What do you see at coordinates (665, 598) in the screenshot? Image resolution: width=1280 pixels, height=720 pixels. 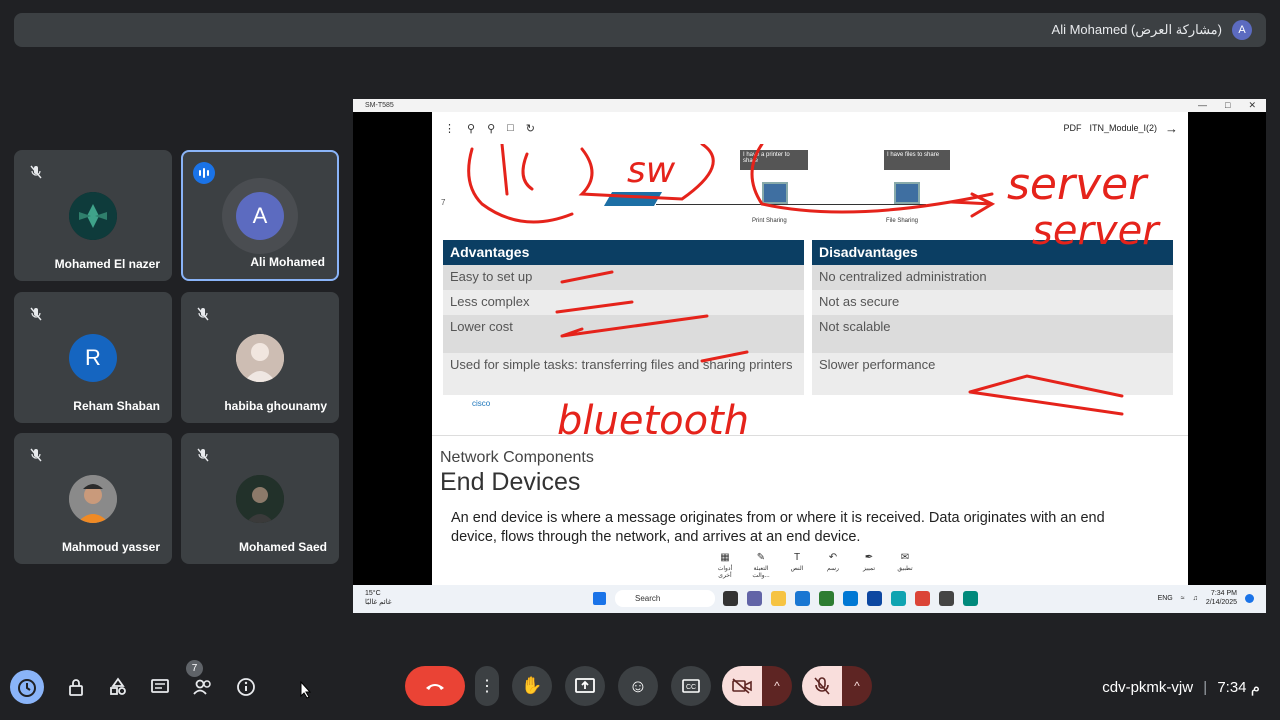 I see `taskbar-search: Search` at bounding box center [665, 598].